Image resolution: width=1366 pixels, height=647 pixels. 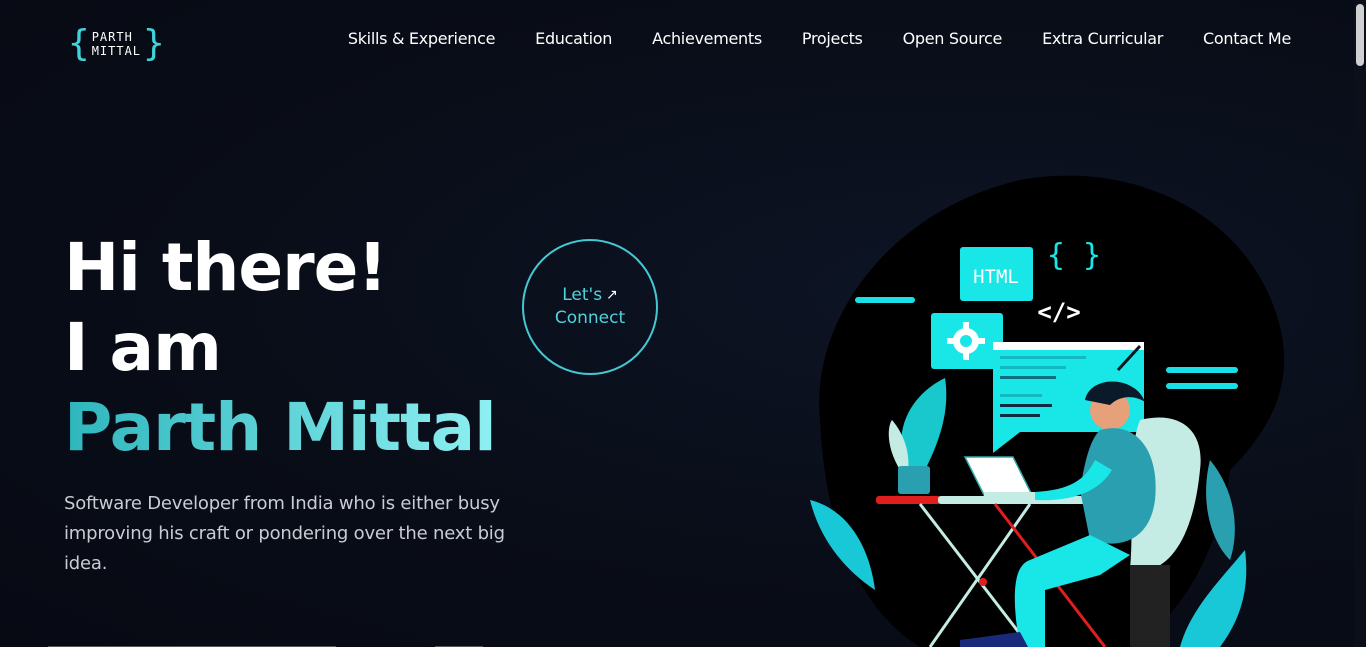 I want to click on site-logo: { PARTH MITTAL }, so click(x=116, y=44).